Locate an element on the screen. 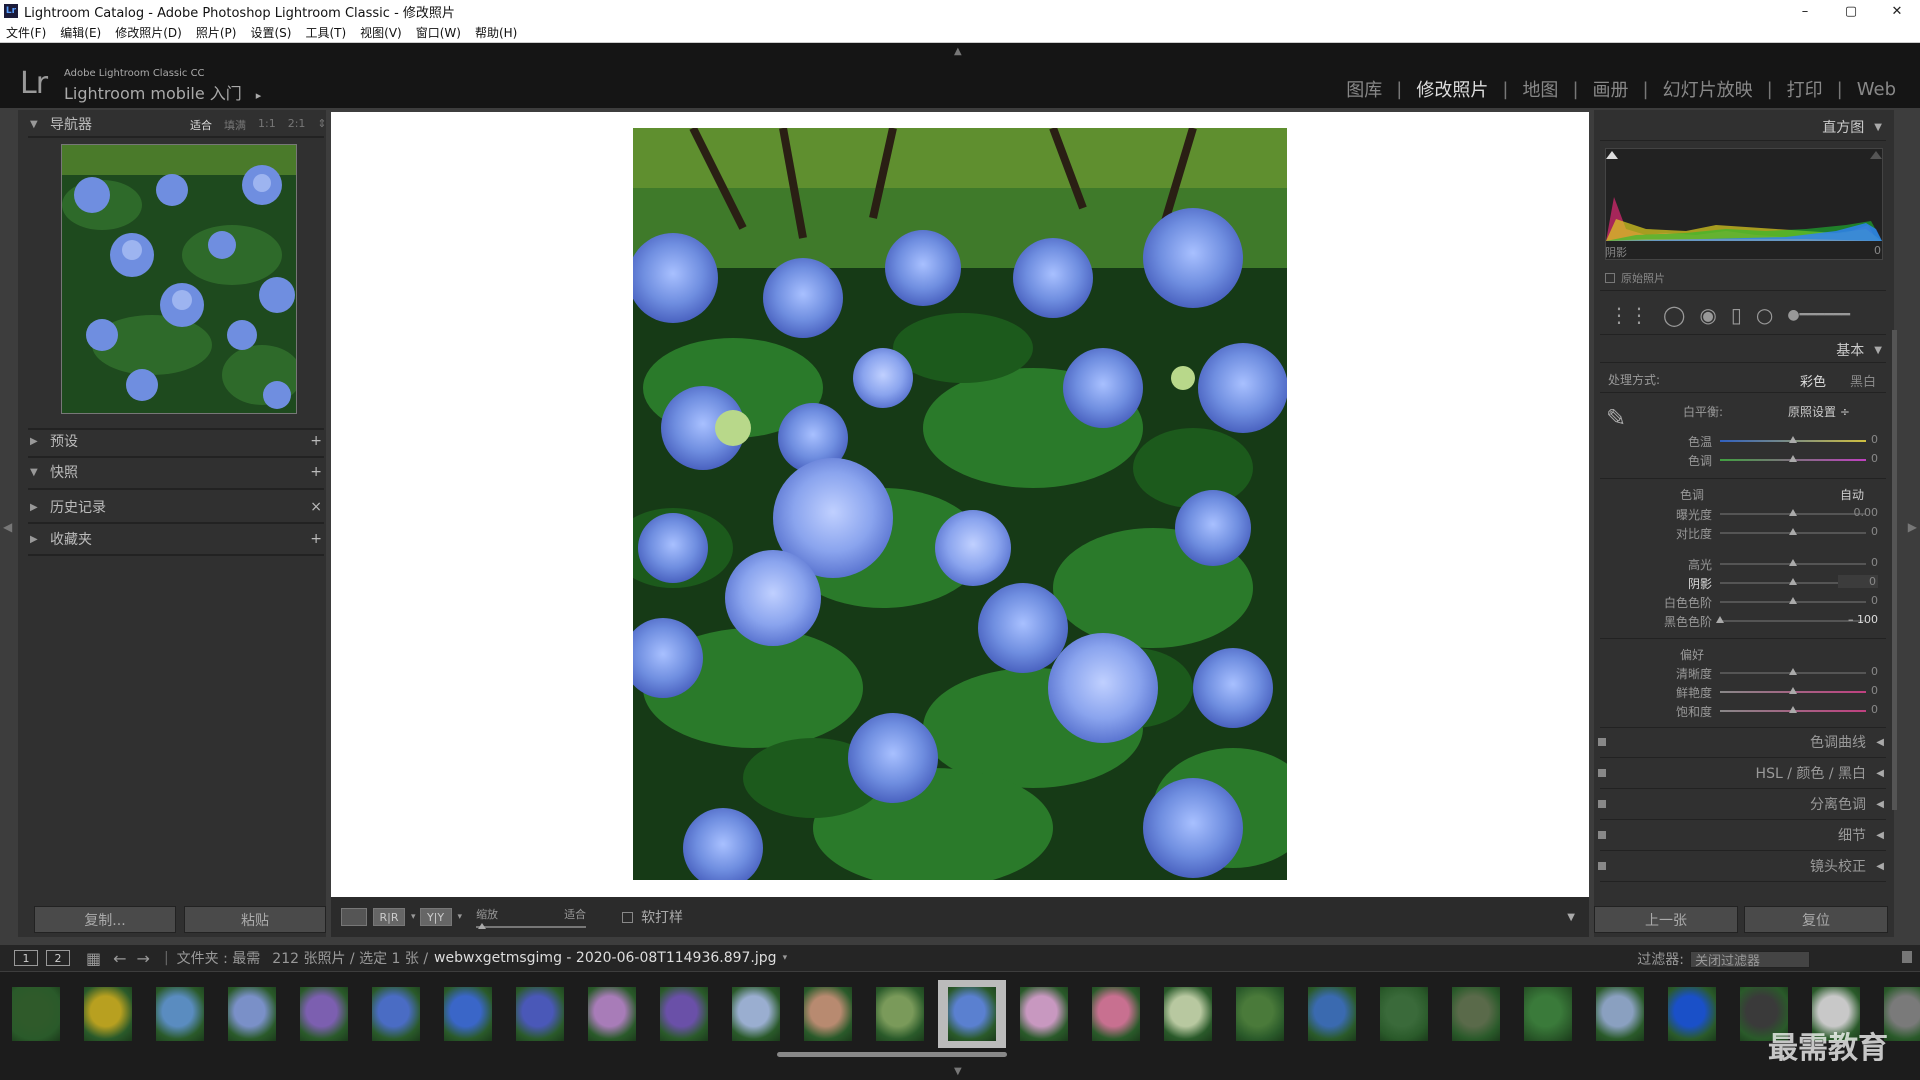 The height and width of the screenshot is (1080, 1920). menu-view: 视图(V) is located at coordinates (381, 32).